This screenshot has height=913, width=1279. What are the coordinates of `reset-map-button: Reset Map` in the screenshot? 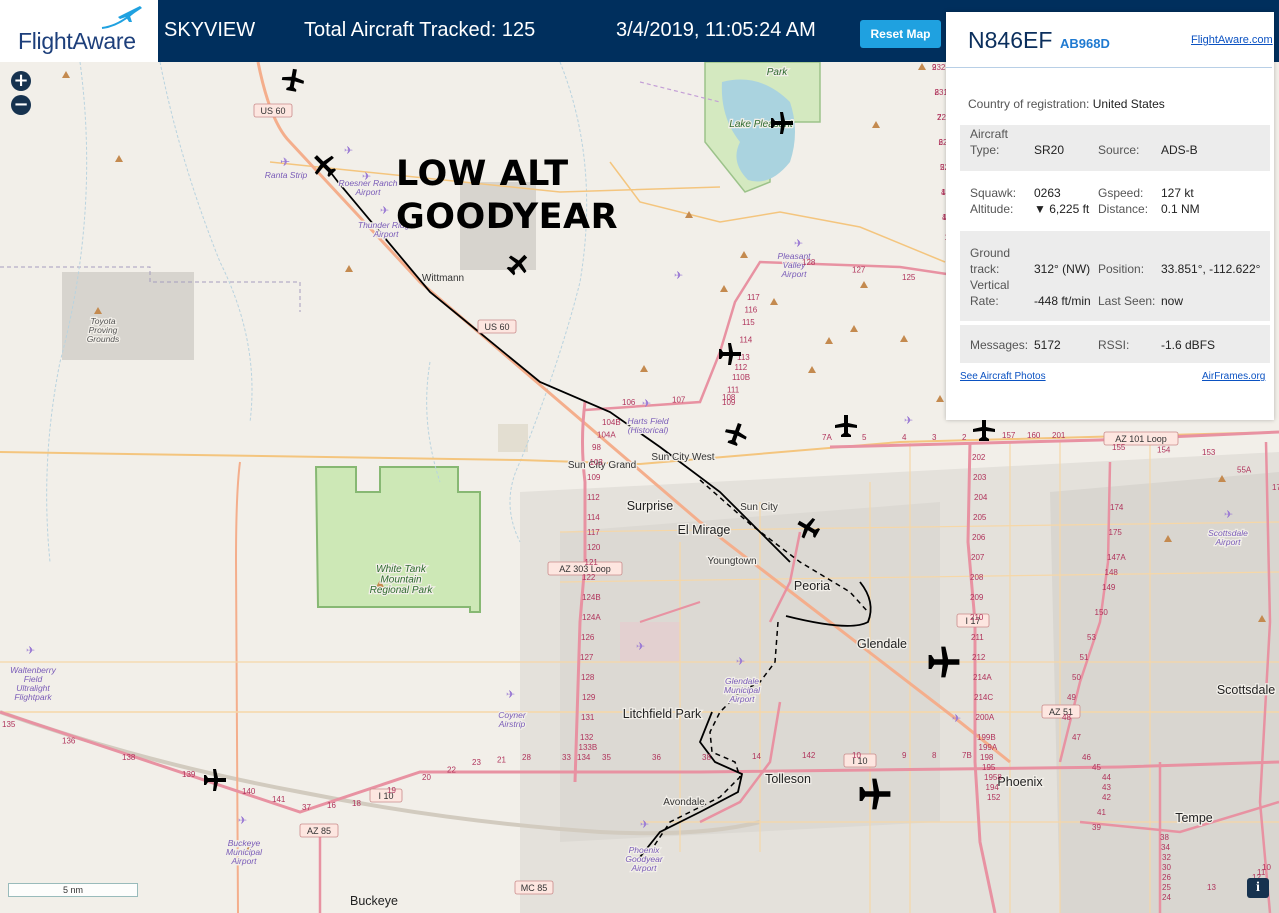 It's located at (900, 34).